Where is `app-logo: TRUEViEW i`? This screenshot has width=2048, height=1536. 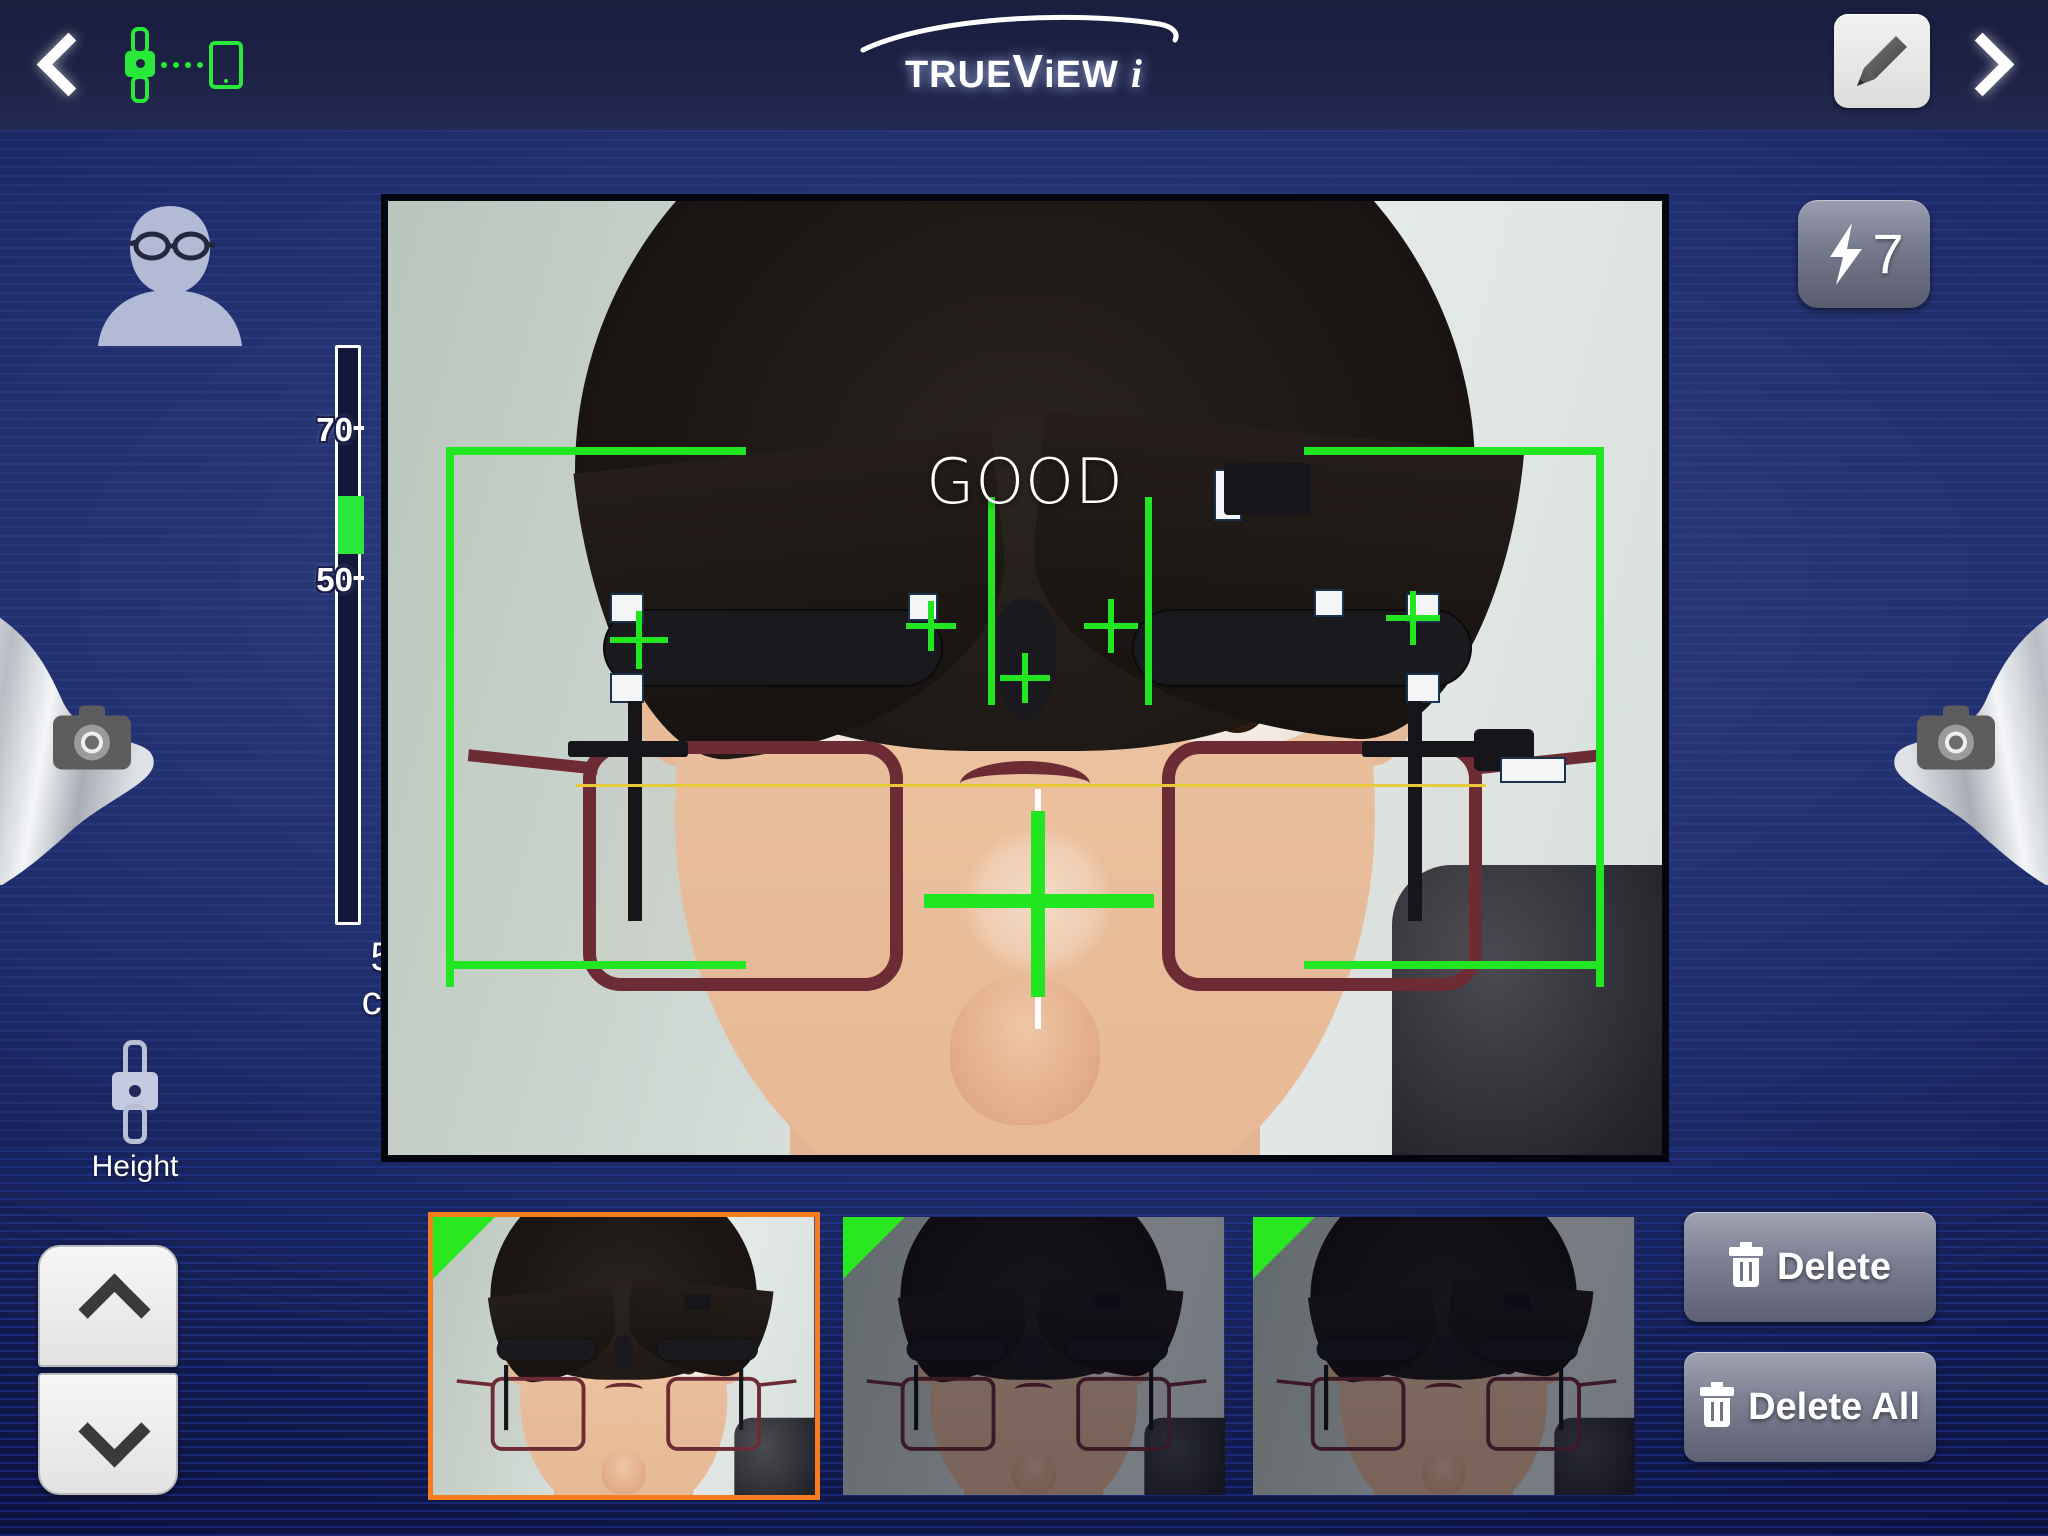 app-logo: TRUEViEW i is located at coordinates (1024, 55).